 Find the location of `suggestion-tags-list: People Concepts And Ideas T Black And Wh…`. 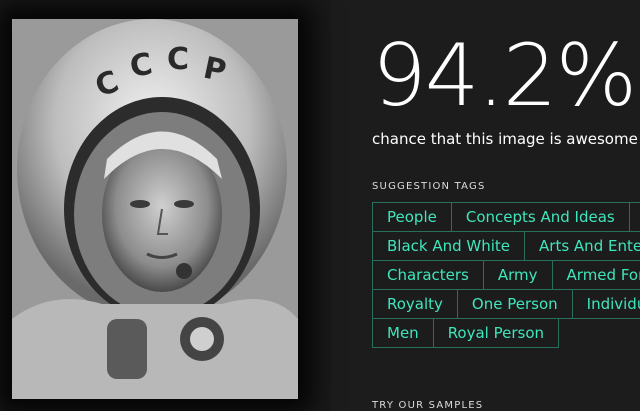

suggestion-tags-list: People Concepts And Ideas T Black And Wh… is located at coordinates (506, 275).